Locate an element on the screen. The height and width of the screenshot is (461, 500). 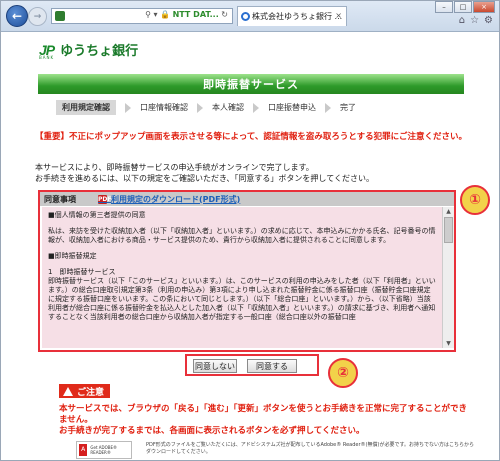
callout-two: ② is located at coordinates (343, 373).